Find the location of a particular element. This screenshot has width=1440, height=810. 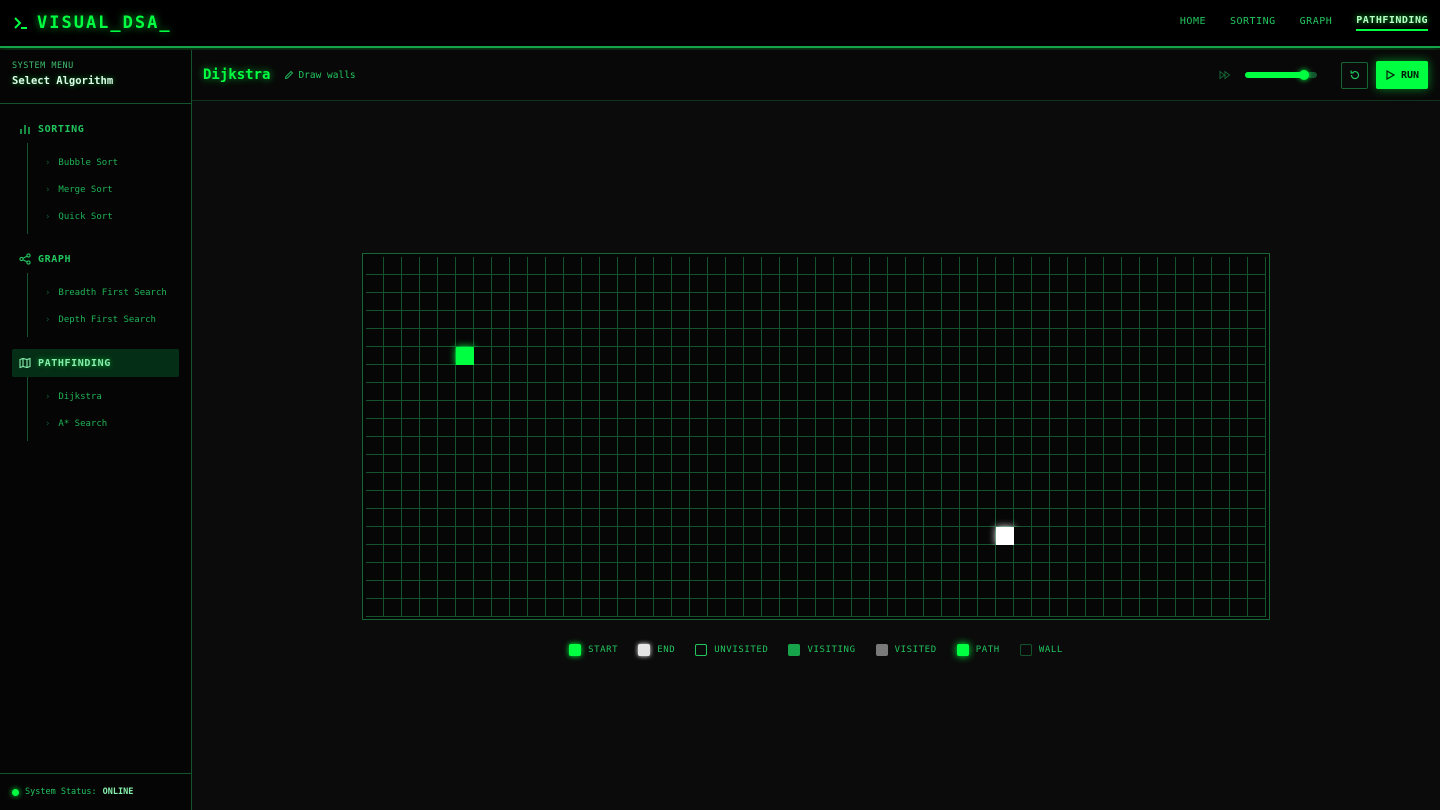

nav-home: HOME is located at coordinates (1193, 23).